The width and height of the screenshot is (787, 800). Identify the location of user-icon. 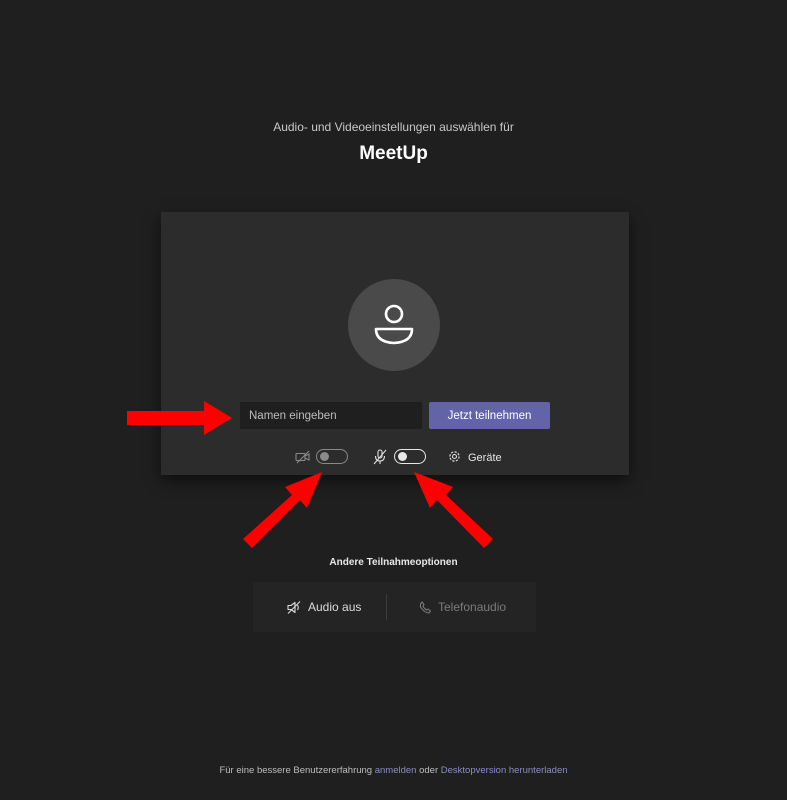
(394, 324).